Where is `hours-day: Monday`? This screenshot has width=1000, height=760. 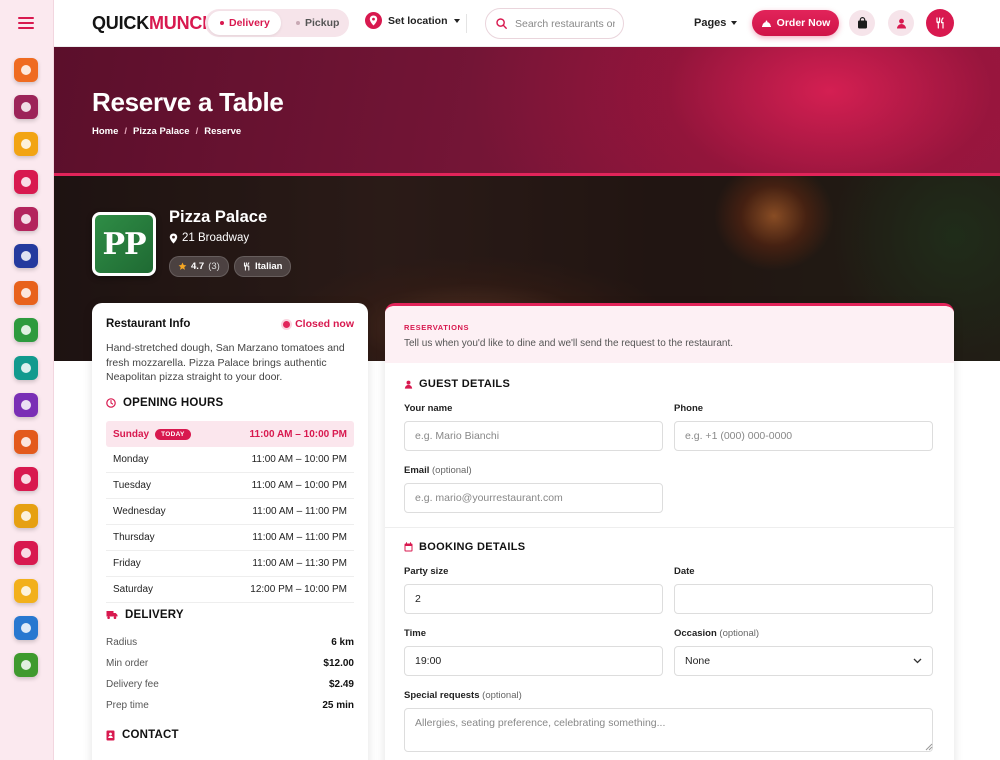
hours-day: Monday is located at coordinates (131, 459).